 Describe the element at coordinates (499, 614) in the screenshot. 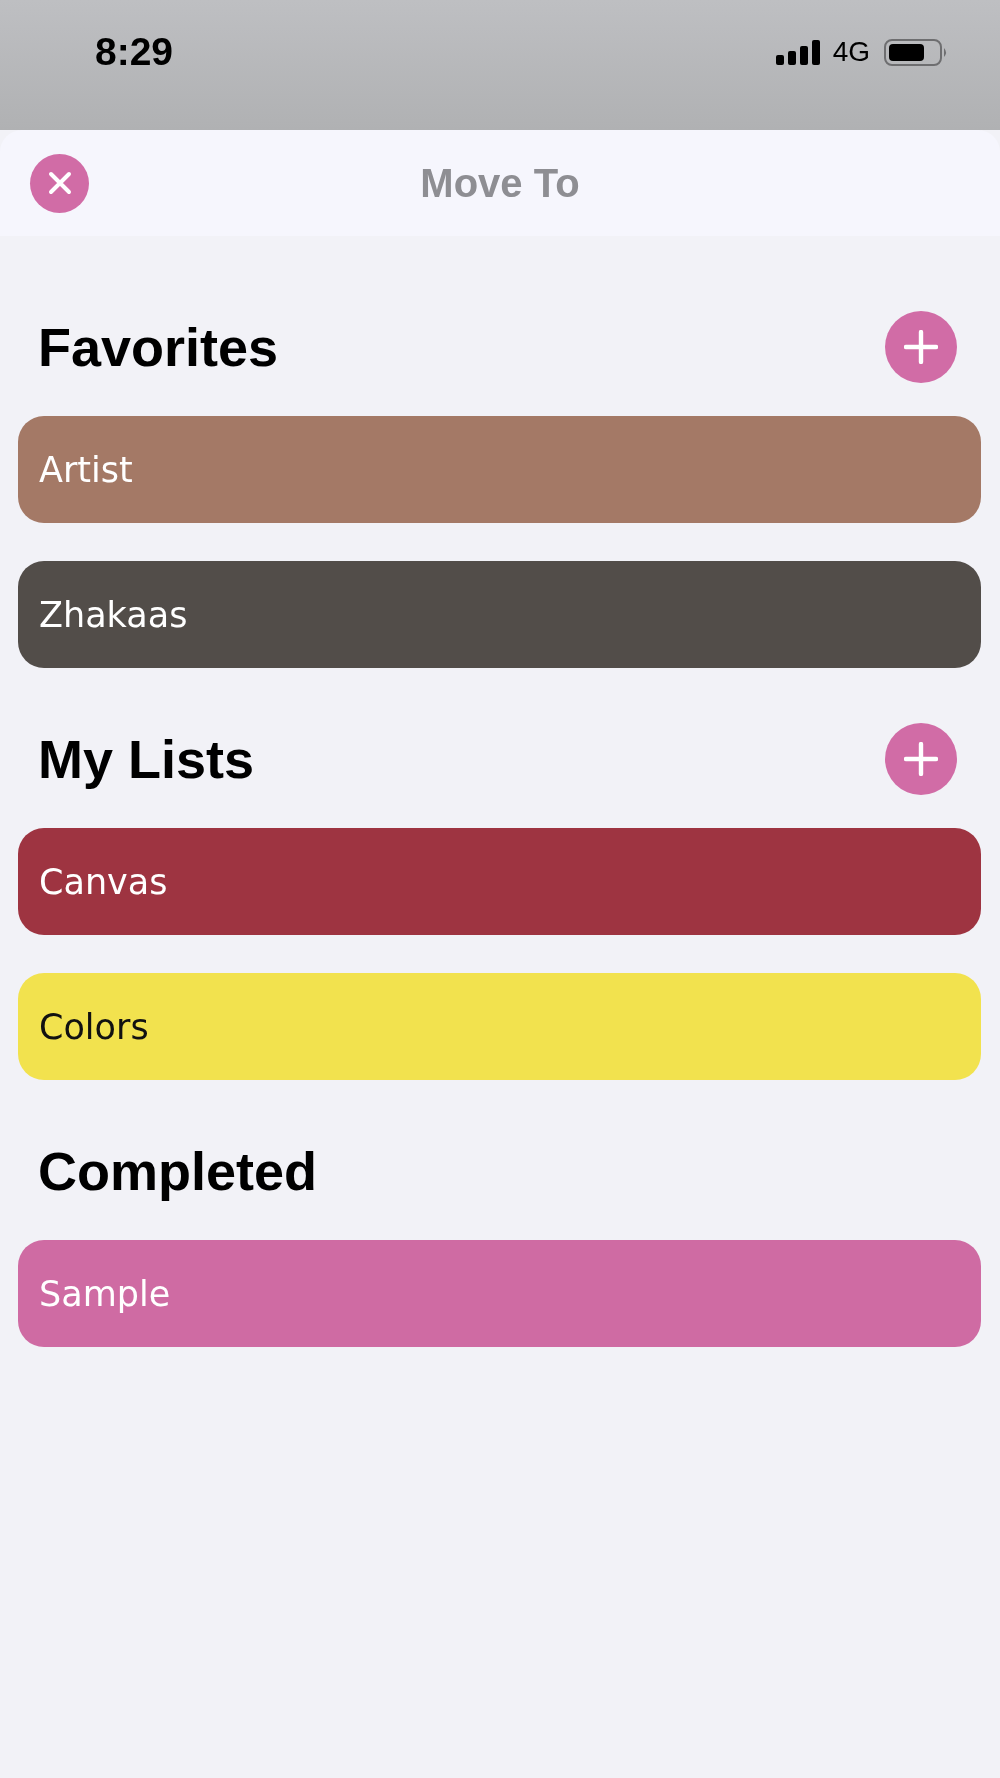

I see `list-button: Zhakaas` at that location.